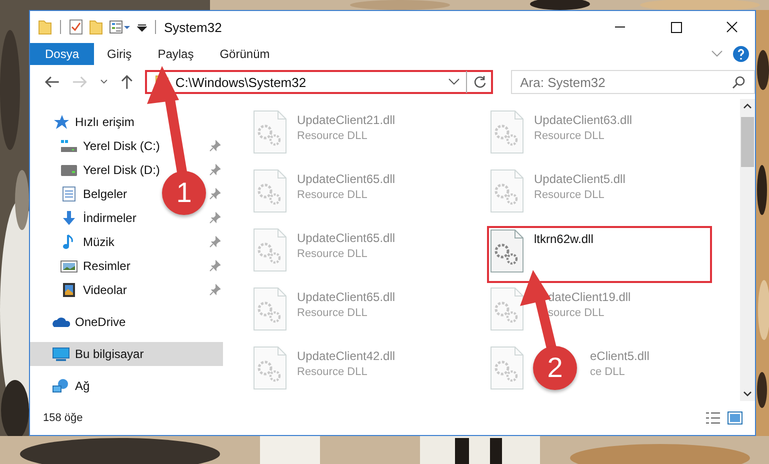 This screenshot has width=769, height=464. What do you see at coordinates (69, 290) in the screenshot?
I see `videos-icon` at bounding box center [69, 290].